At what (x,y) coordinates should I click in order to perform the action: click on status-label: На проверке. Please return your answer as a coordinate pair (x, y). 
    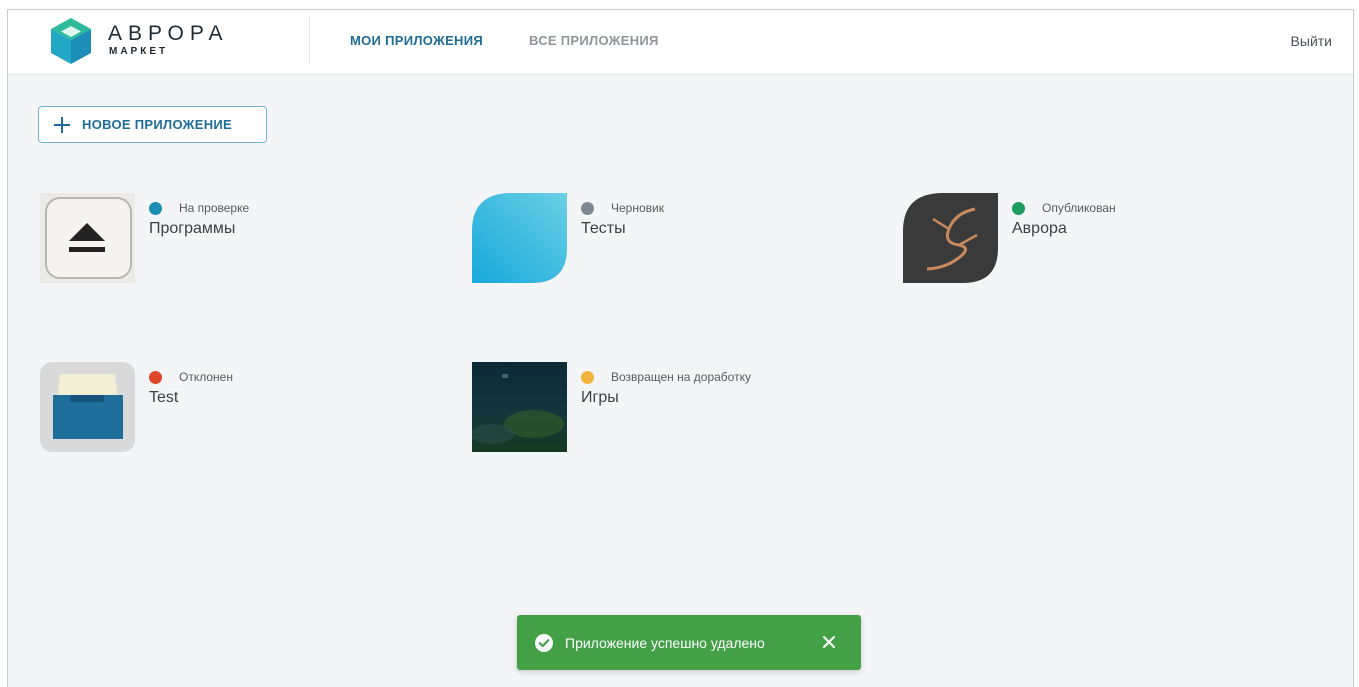
    Looking at the image, I should click on (214, 208).